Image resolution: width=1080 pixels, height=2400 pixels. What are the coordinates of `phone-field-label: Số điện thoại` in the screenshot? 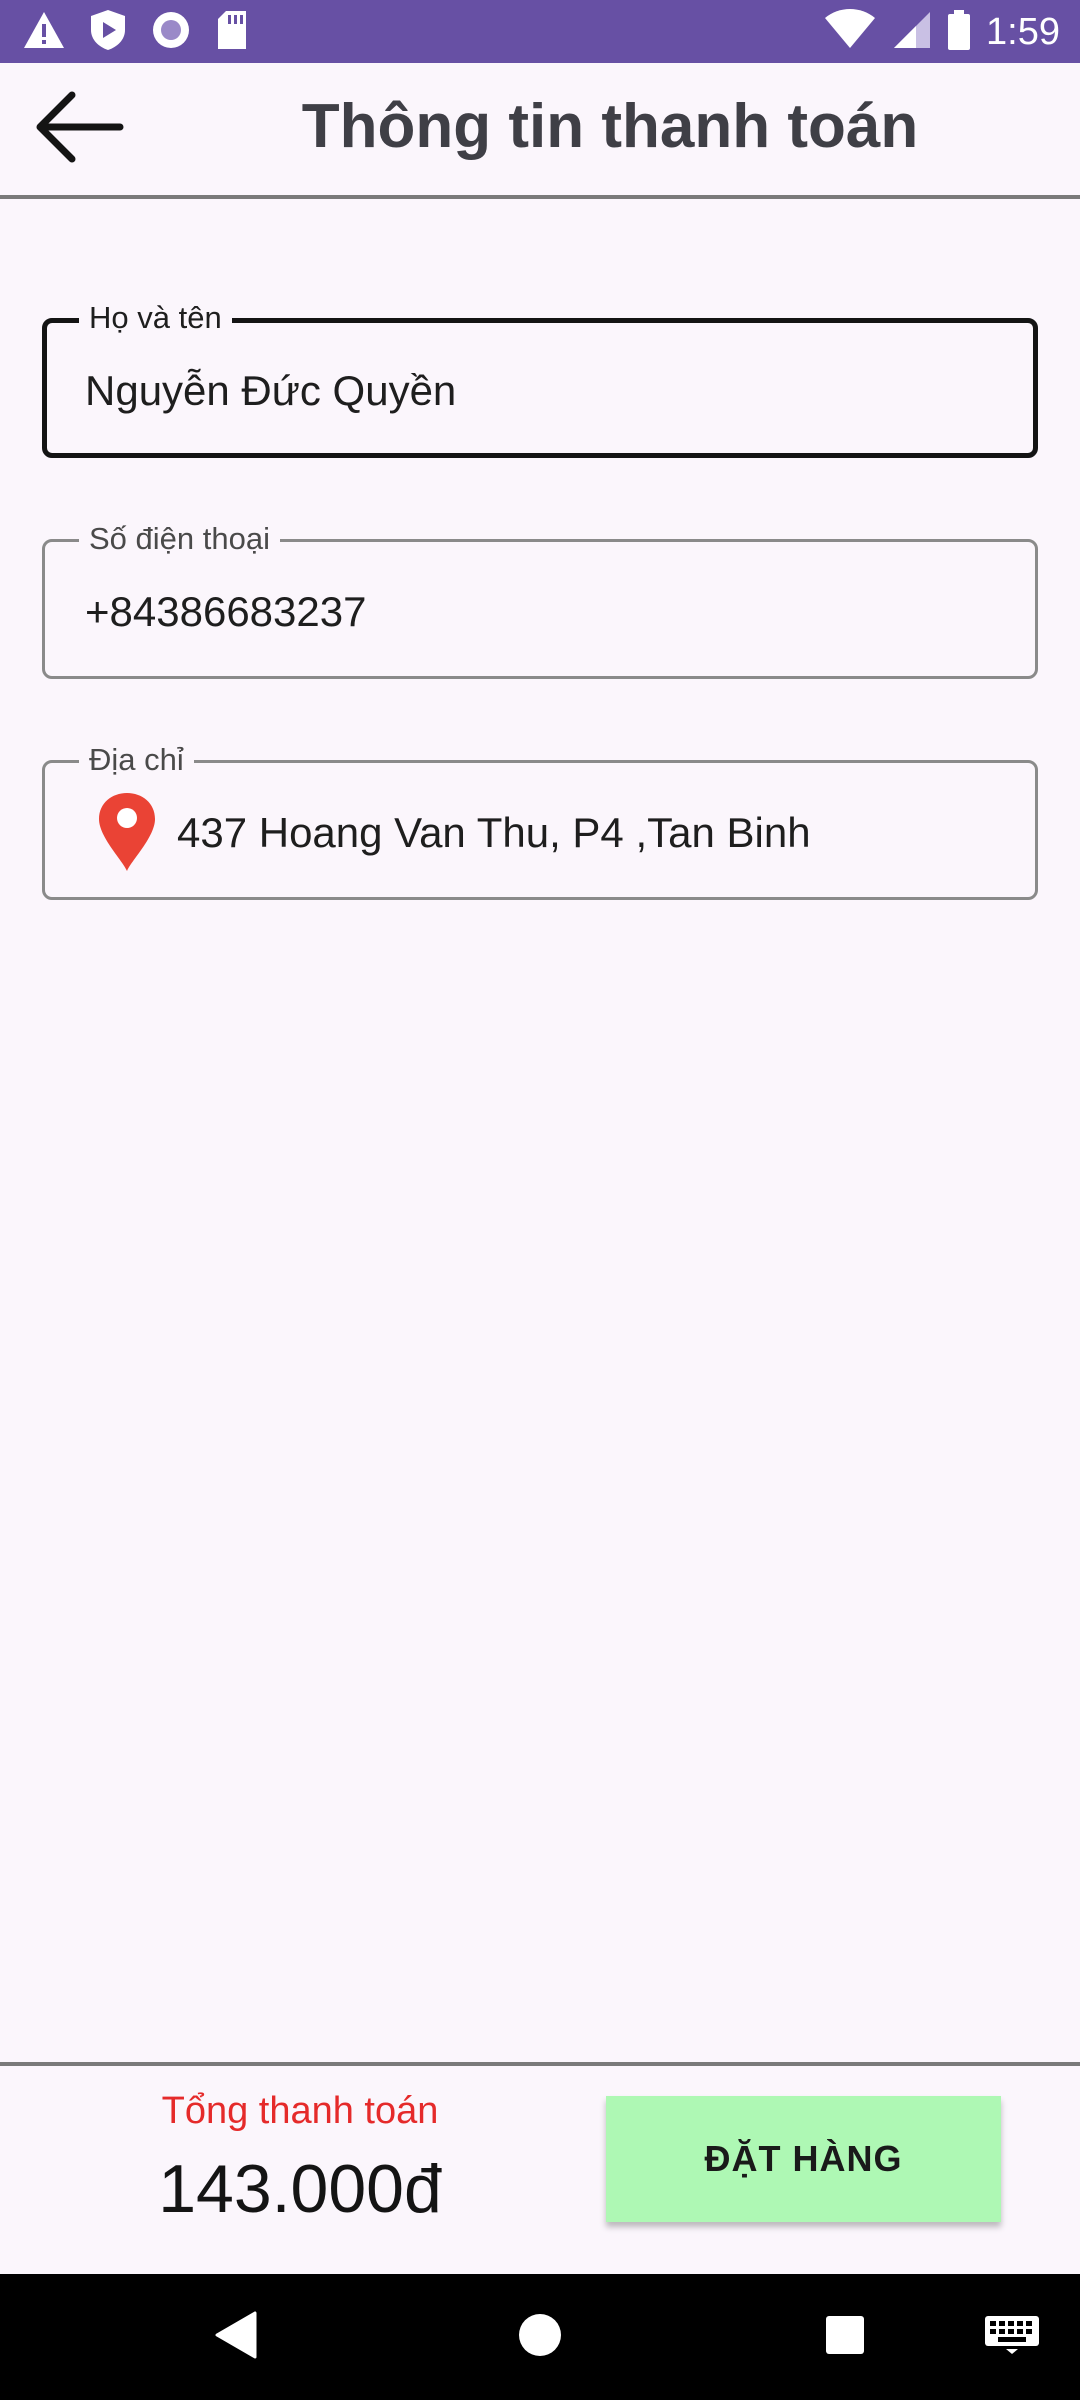 It's located at (179, 539).